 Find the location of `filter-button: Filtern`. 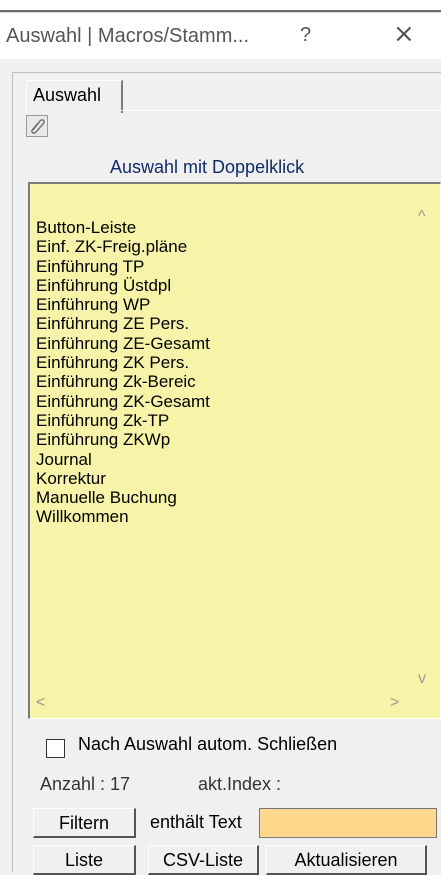

filter-button: Filtern is located at coordinates (84, 823).